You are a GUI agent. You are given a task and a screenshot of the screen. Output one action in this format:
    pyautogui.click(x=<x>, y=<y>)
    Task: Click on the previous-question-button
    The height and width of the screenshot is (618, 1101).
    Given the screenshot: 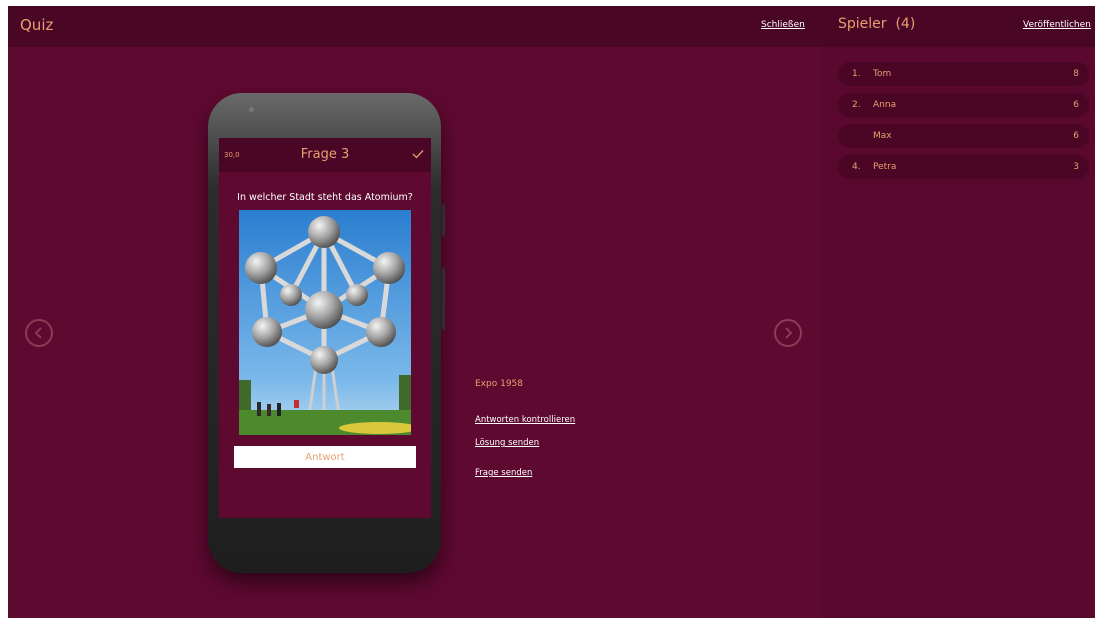 What is the action you would take?
    pyautogui.click(x=39, y=333)
    